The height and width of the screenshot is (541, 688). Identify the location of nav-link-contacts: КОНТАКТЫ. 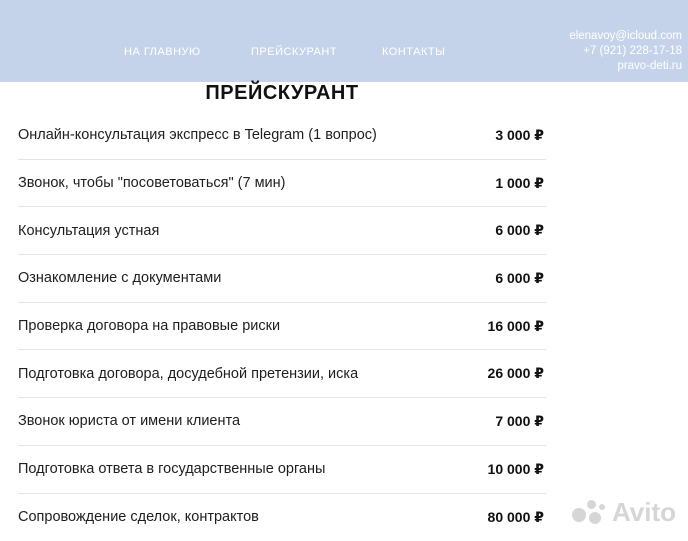
(413, 52).